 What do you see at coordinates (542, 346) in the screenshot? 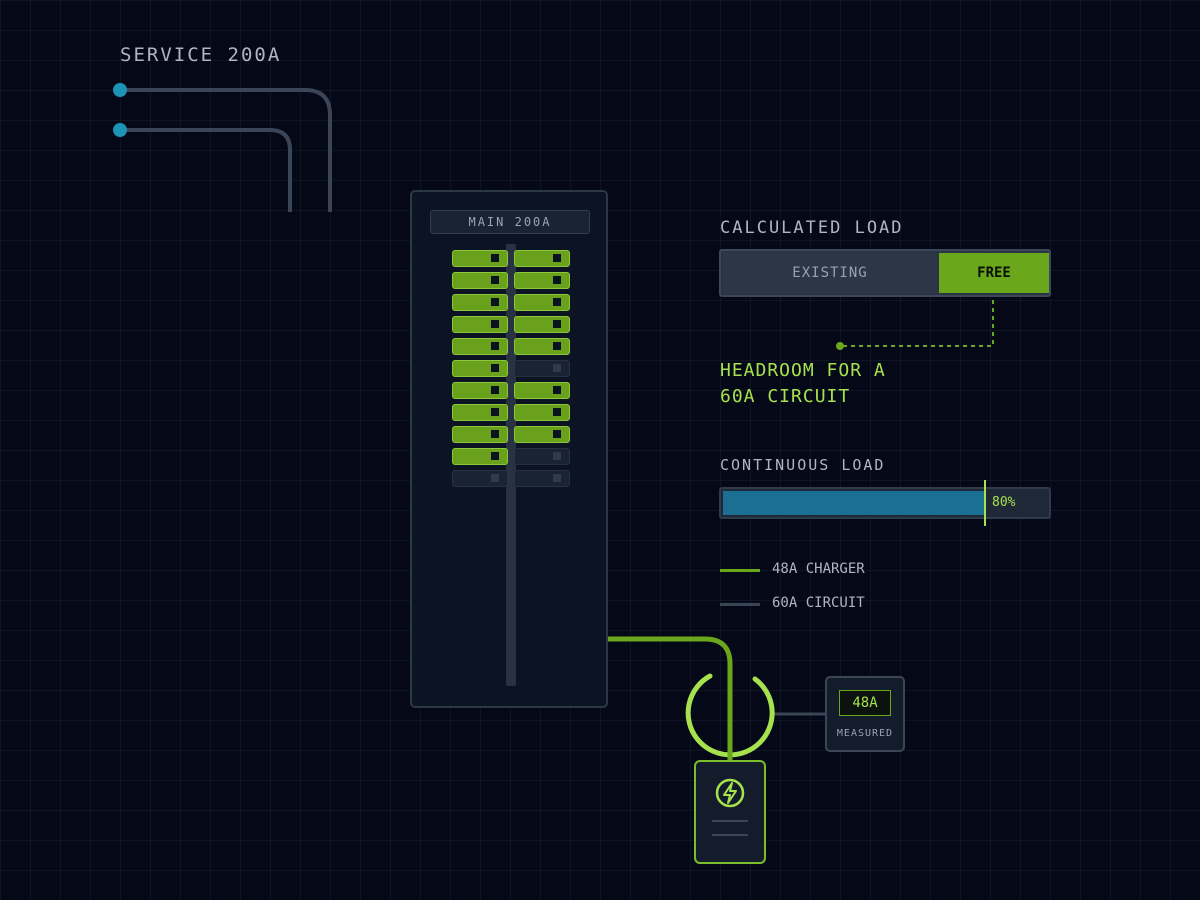
I see `breaker-5-right` at bounding box center [542, 346].